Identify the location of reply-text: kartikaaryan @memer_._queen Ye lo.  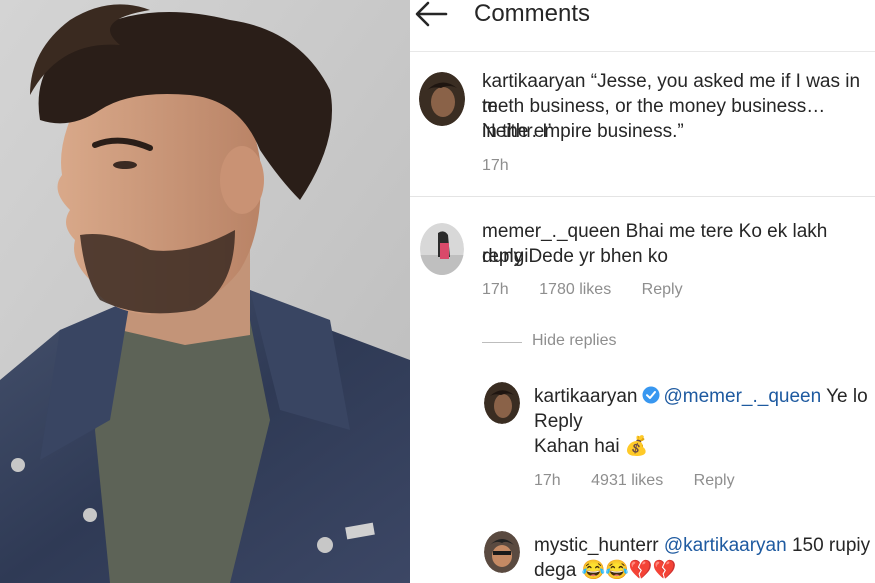
(701, 396).